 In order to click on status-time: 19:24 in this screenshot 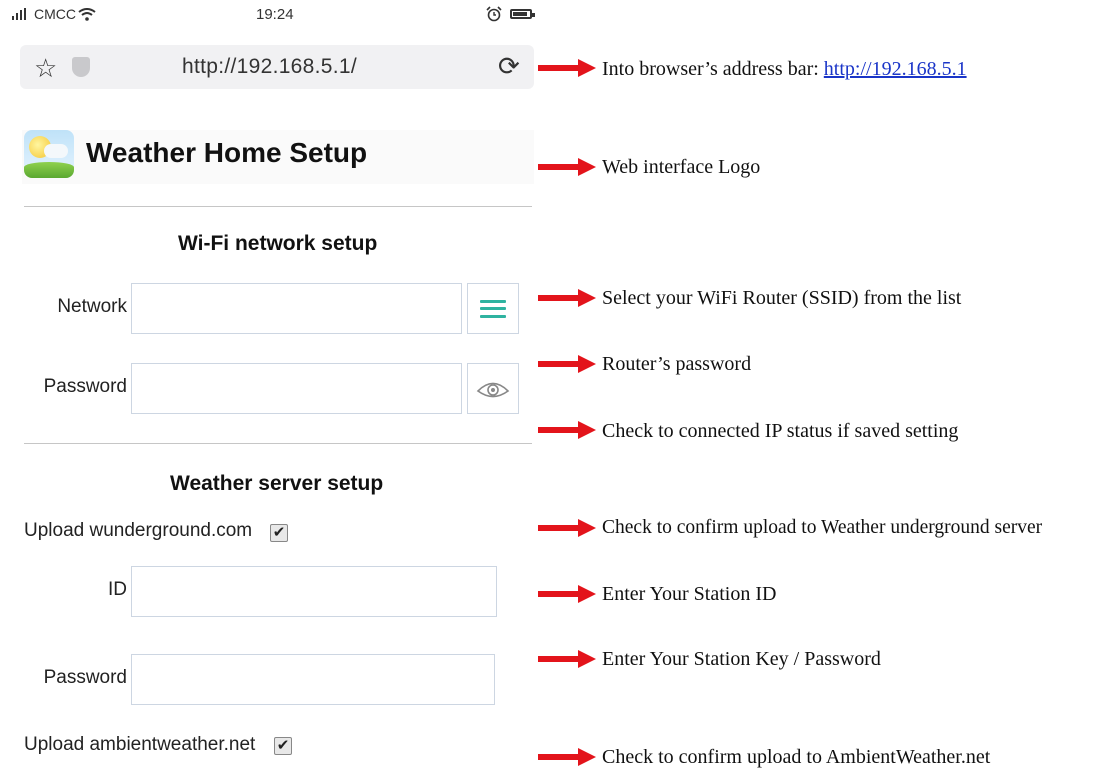, I will do `click(275, 14)`.